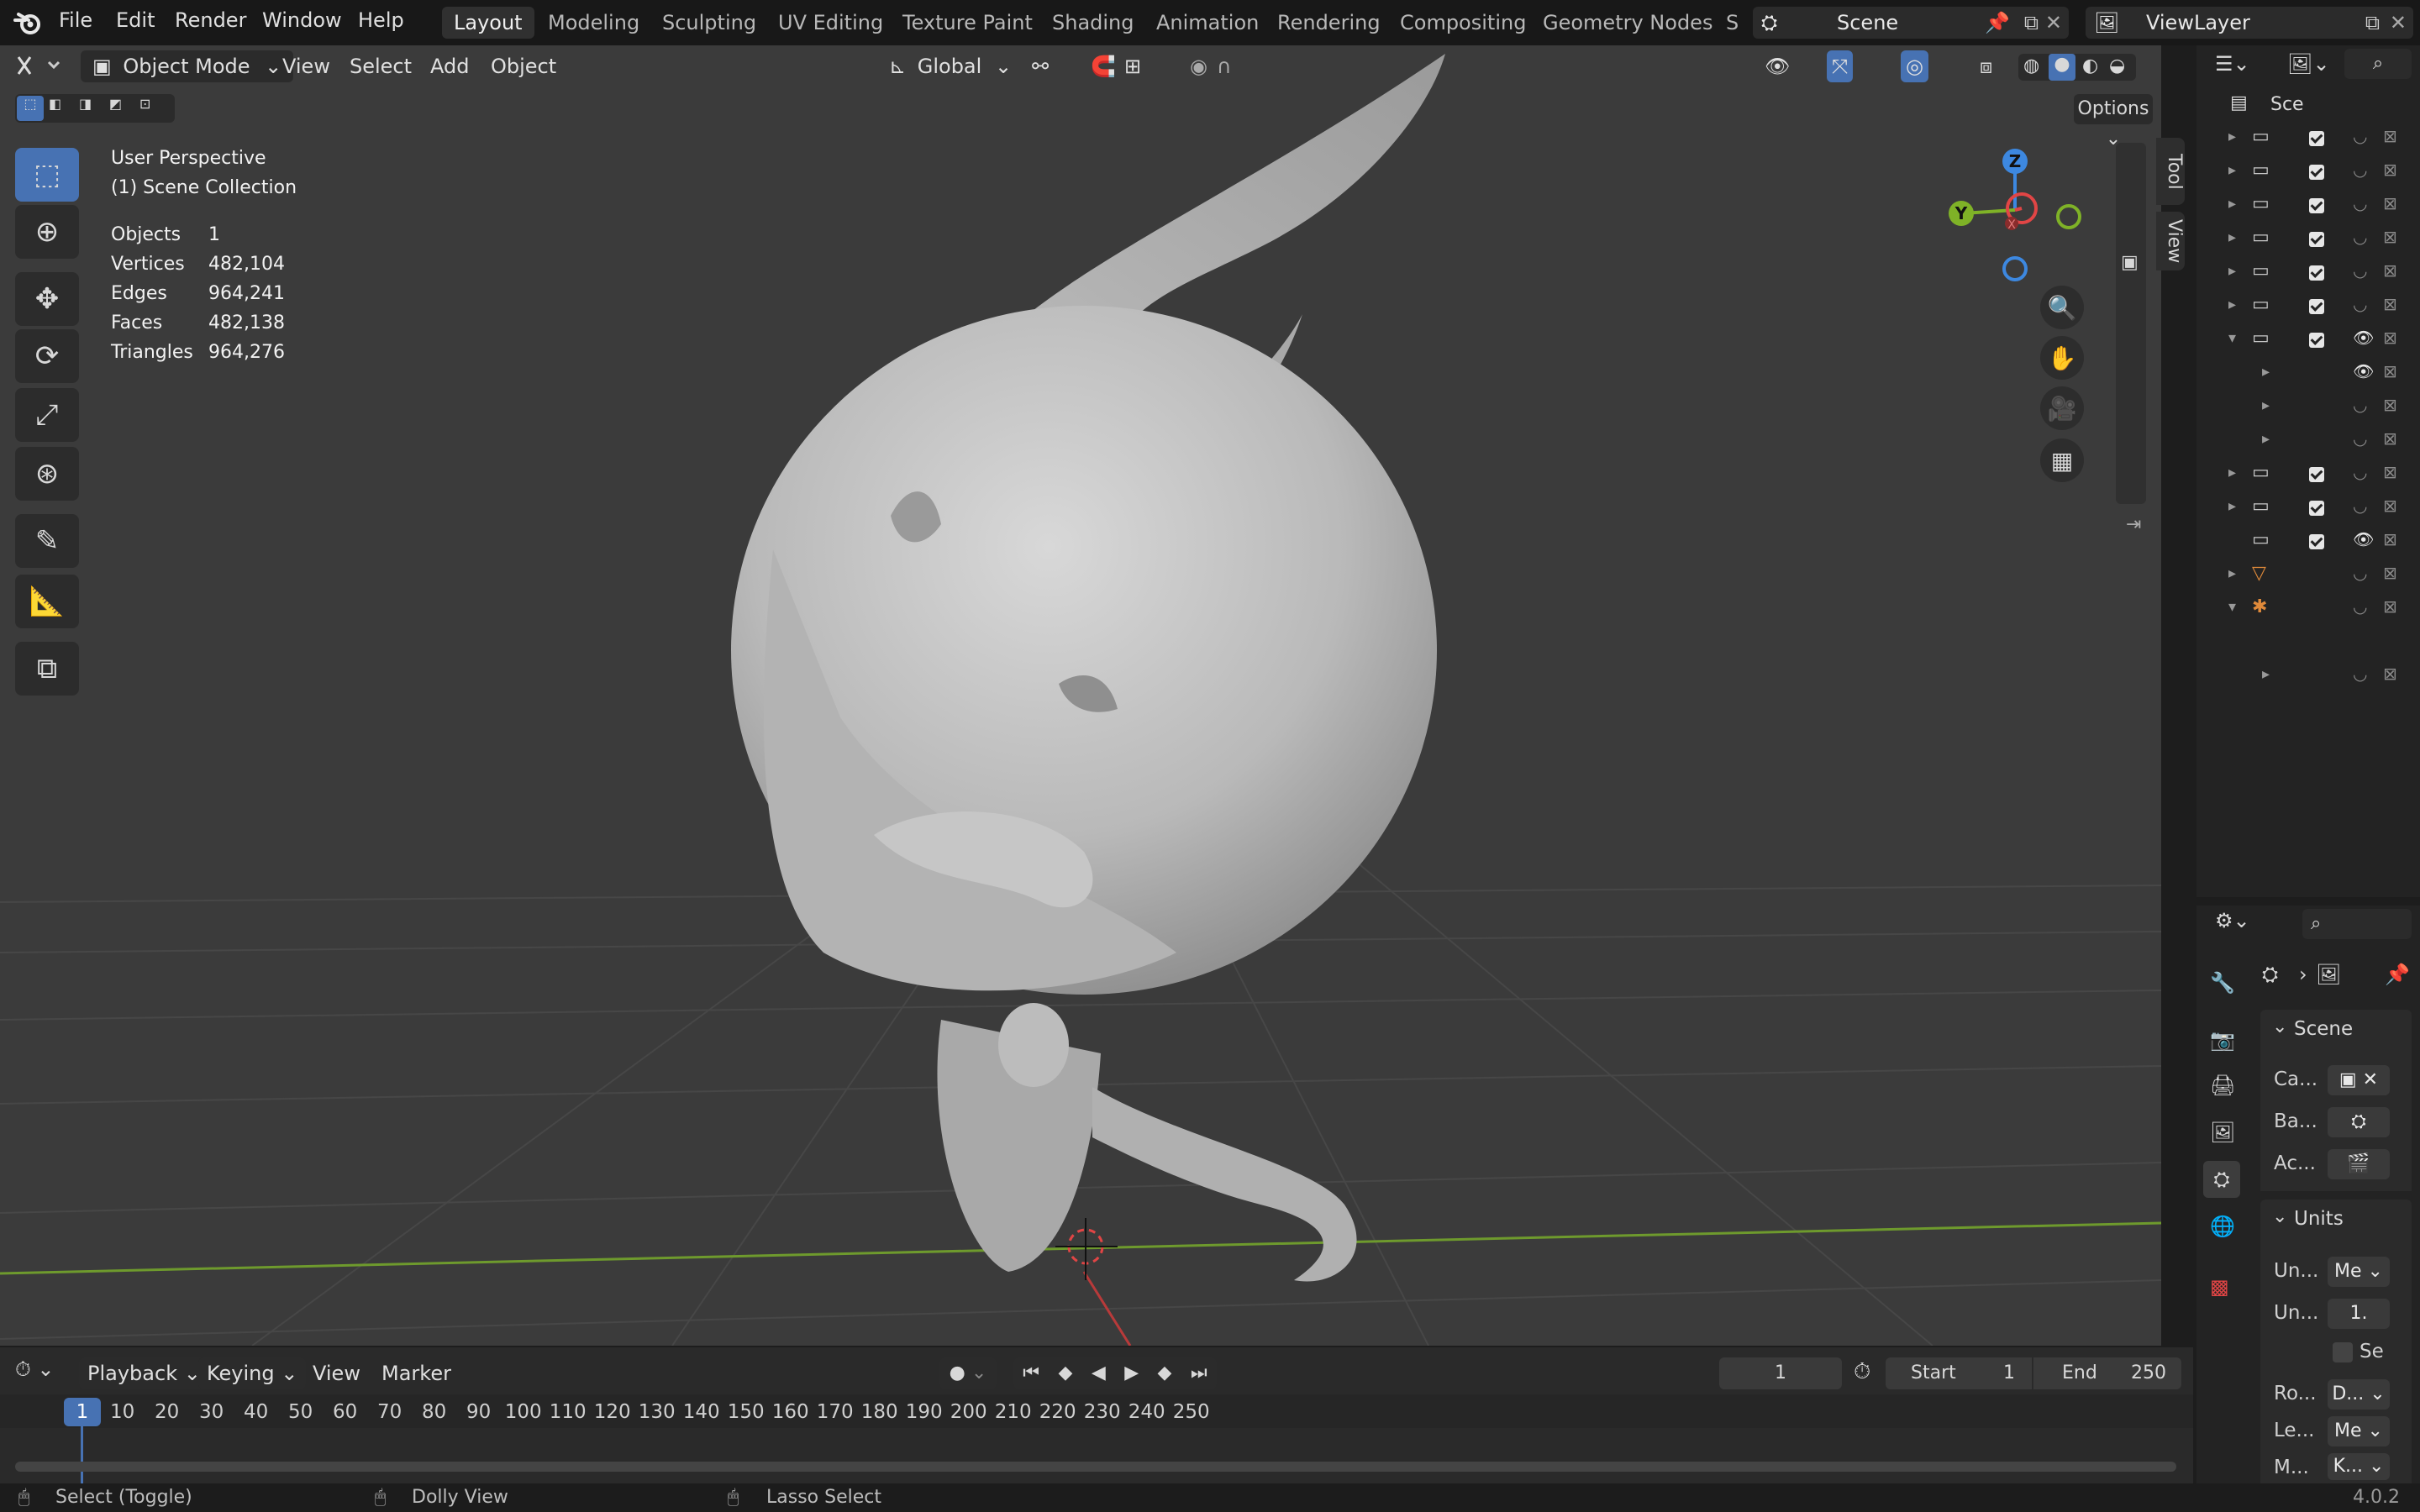 This screenshot has width=2420, height=1512. What do you see at coordinates (967, 23) in the screenshot?
I see `tab-texture-paint: Texture Paint` at bounding box center [967, 23].